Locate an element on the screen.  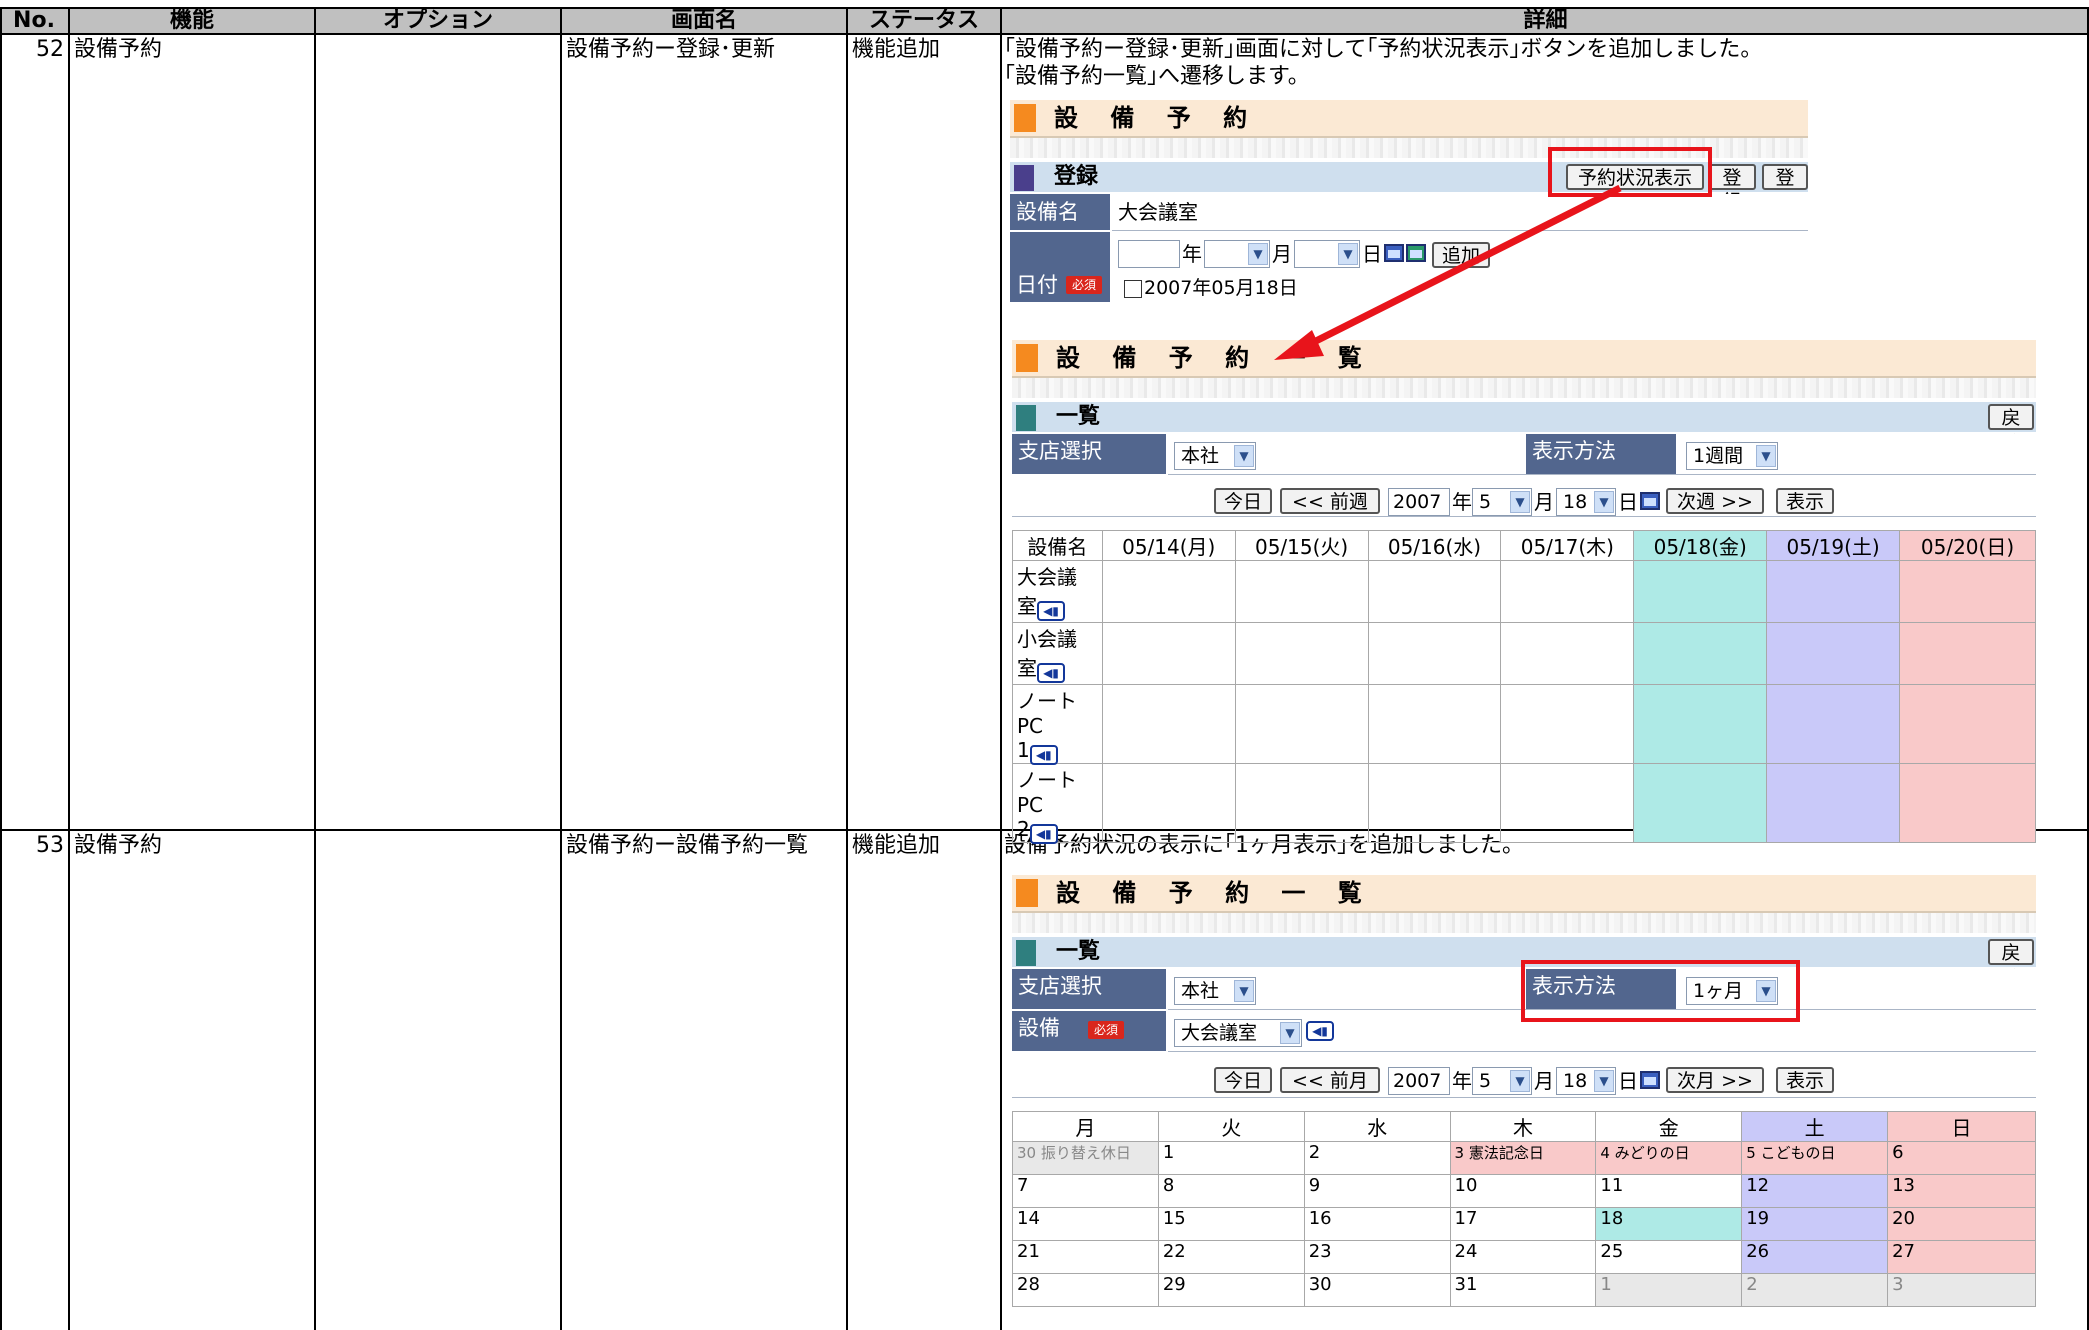
calendar-day: 29 is located at coordinates (1231, 1290).